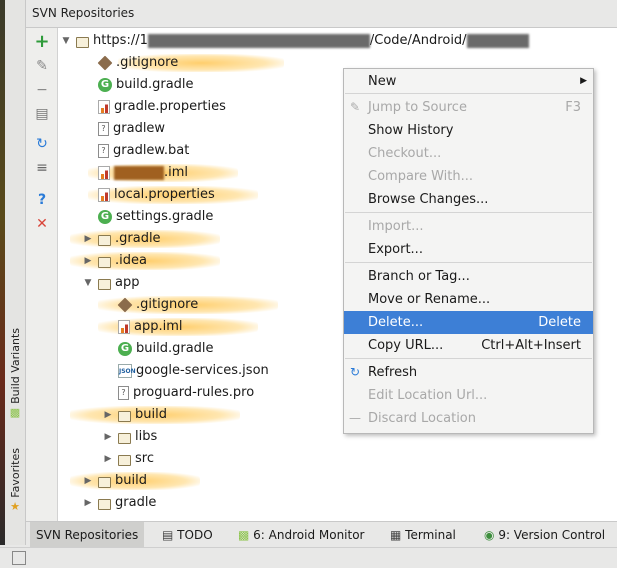 The width and height of the screenshot is (617, 568). Describe the element at coordinates (176, 172) in the screenshot. I see `tree-item-label: .iml` at that location.